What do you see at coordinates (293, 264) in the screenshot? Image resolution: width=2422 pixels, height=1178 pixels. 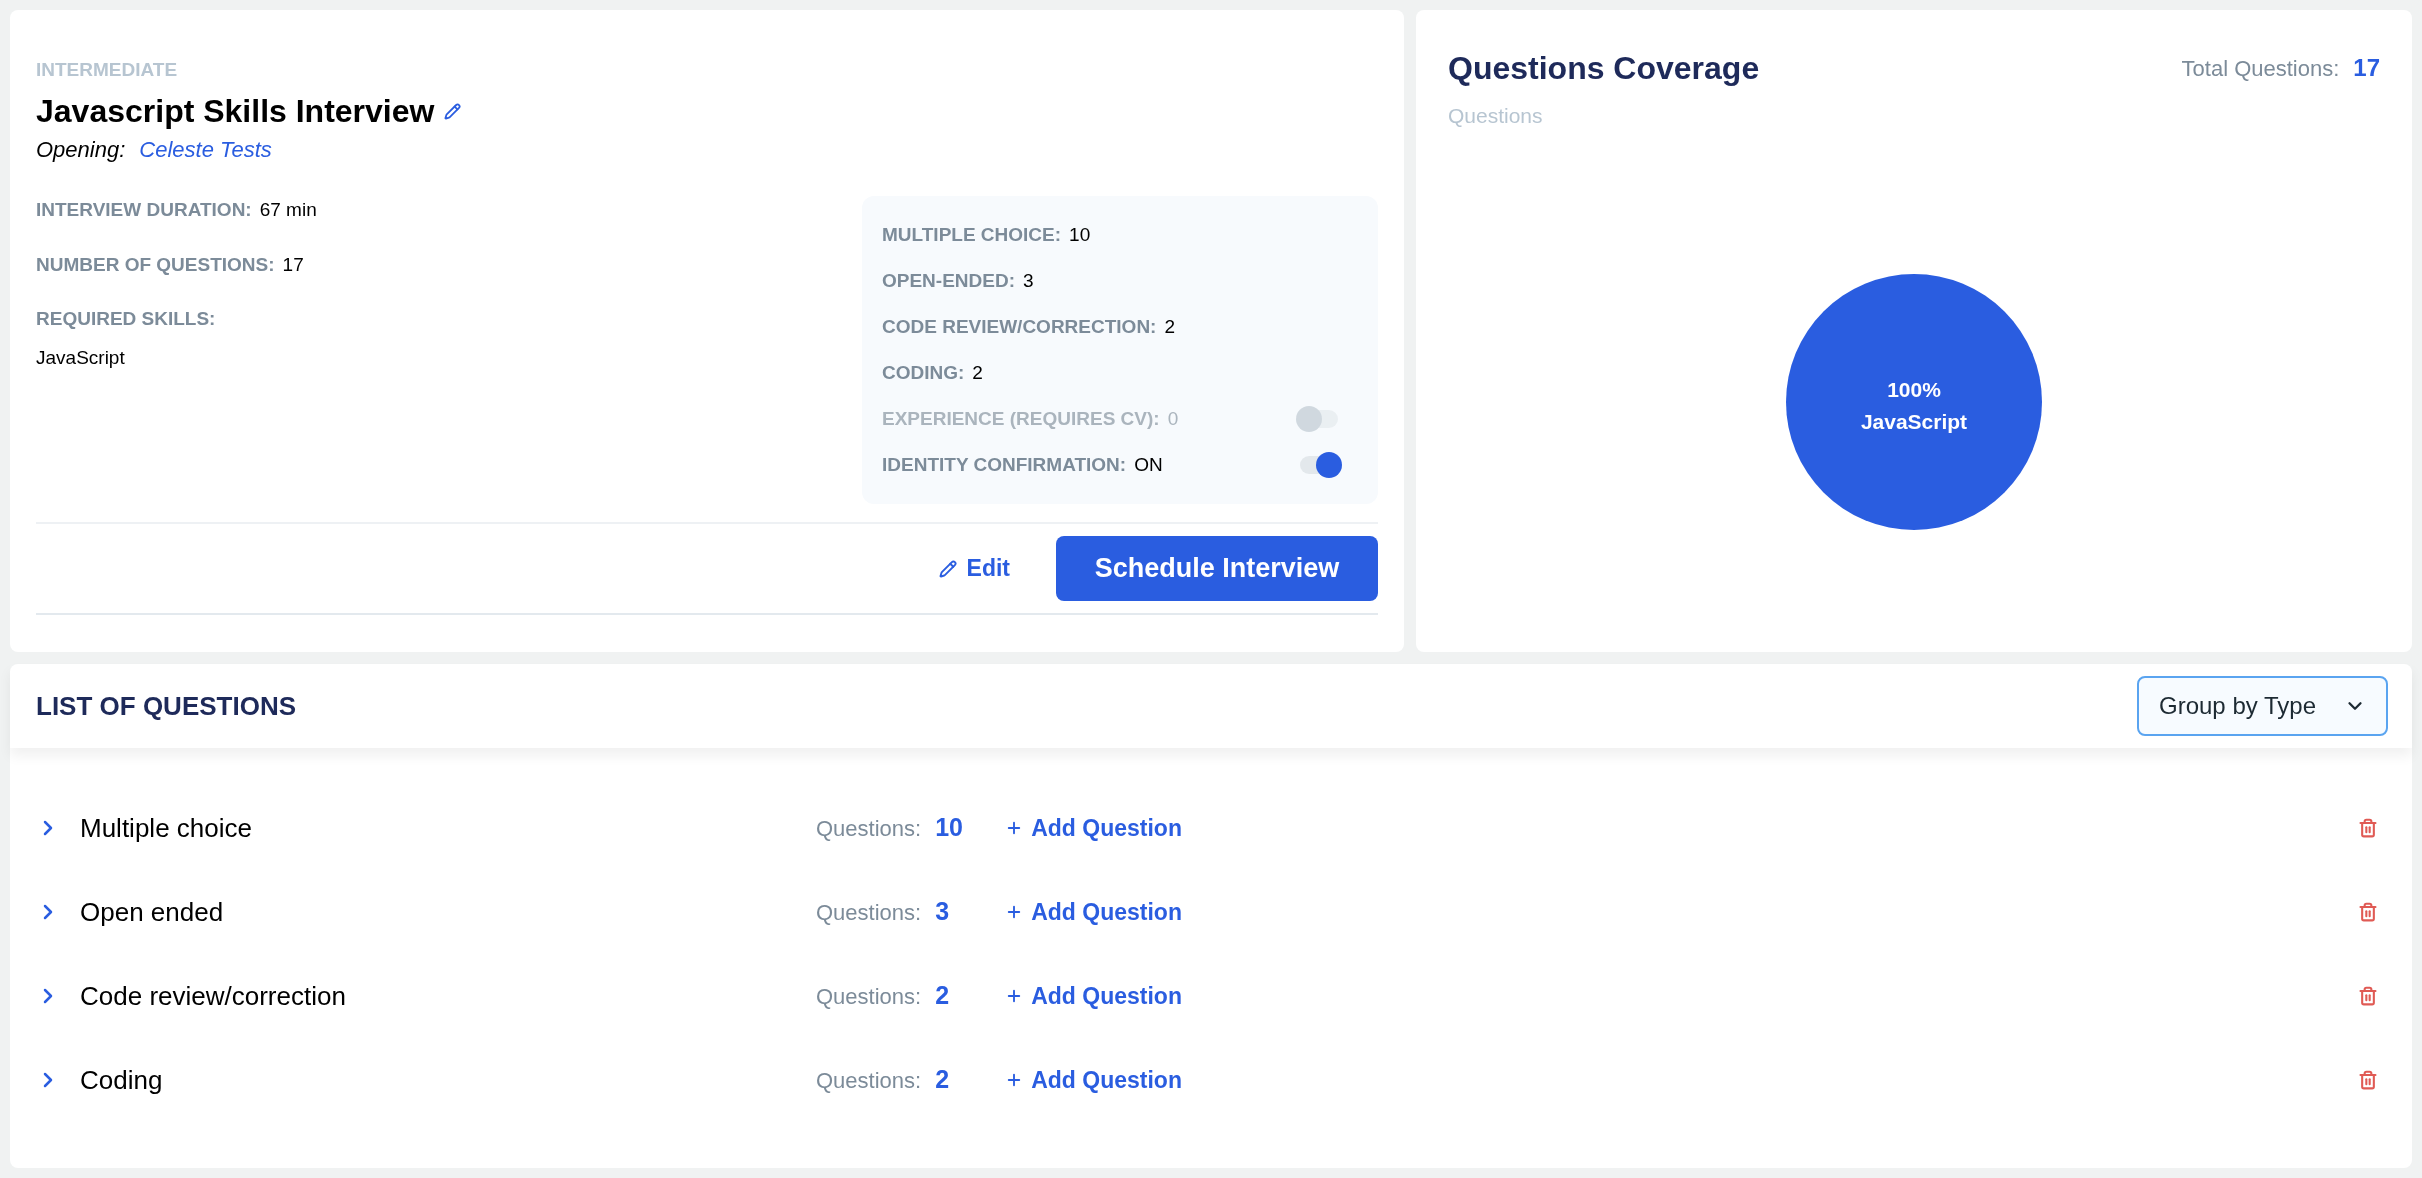 I see `detail-value: 17` at bounding box center [293, 264].